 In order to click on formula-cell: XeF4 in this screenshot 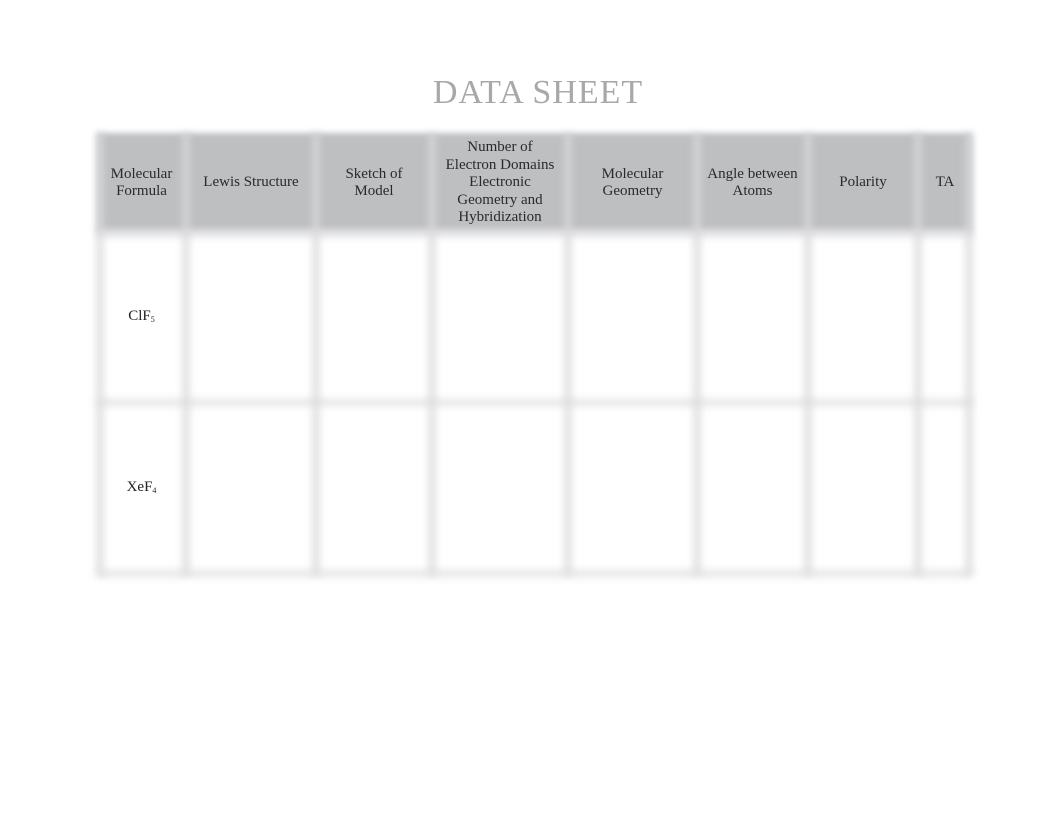, I will do `click(141, 489)`.